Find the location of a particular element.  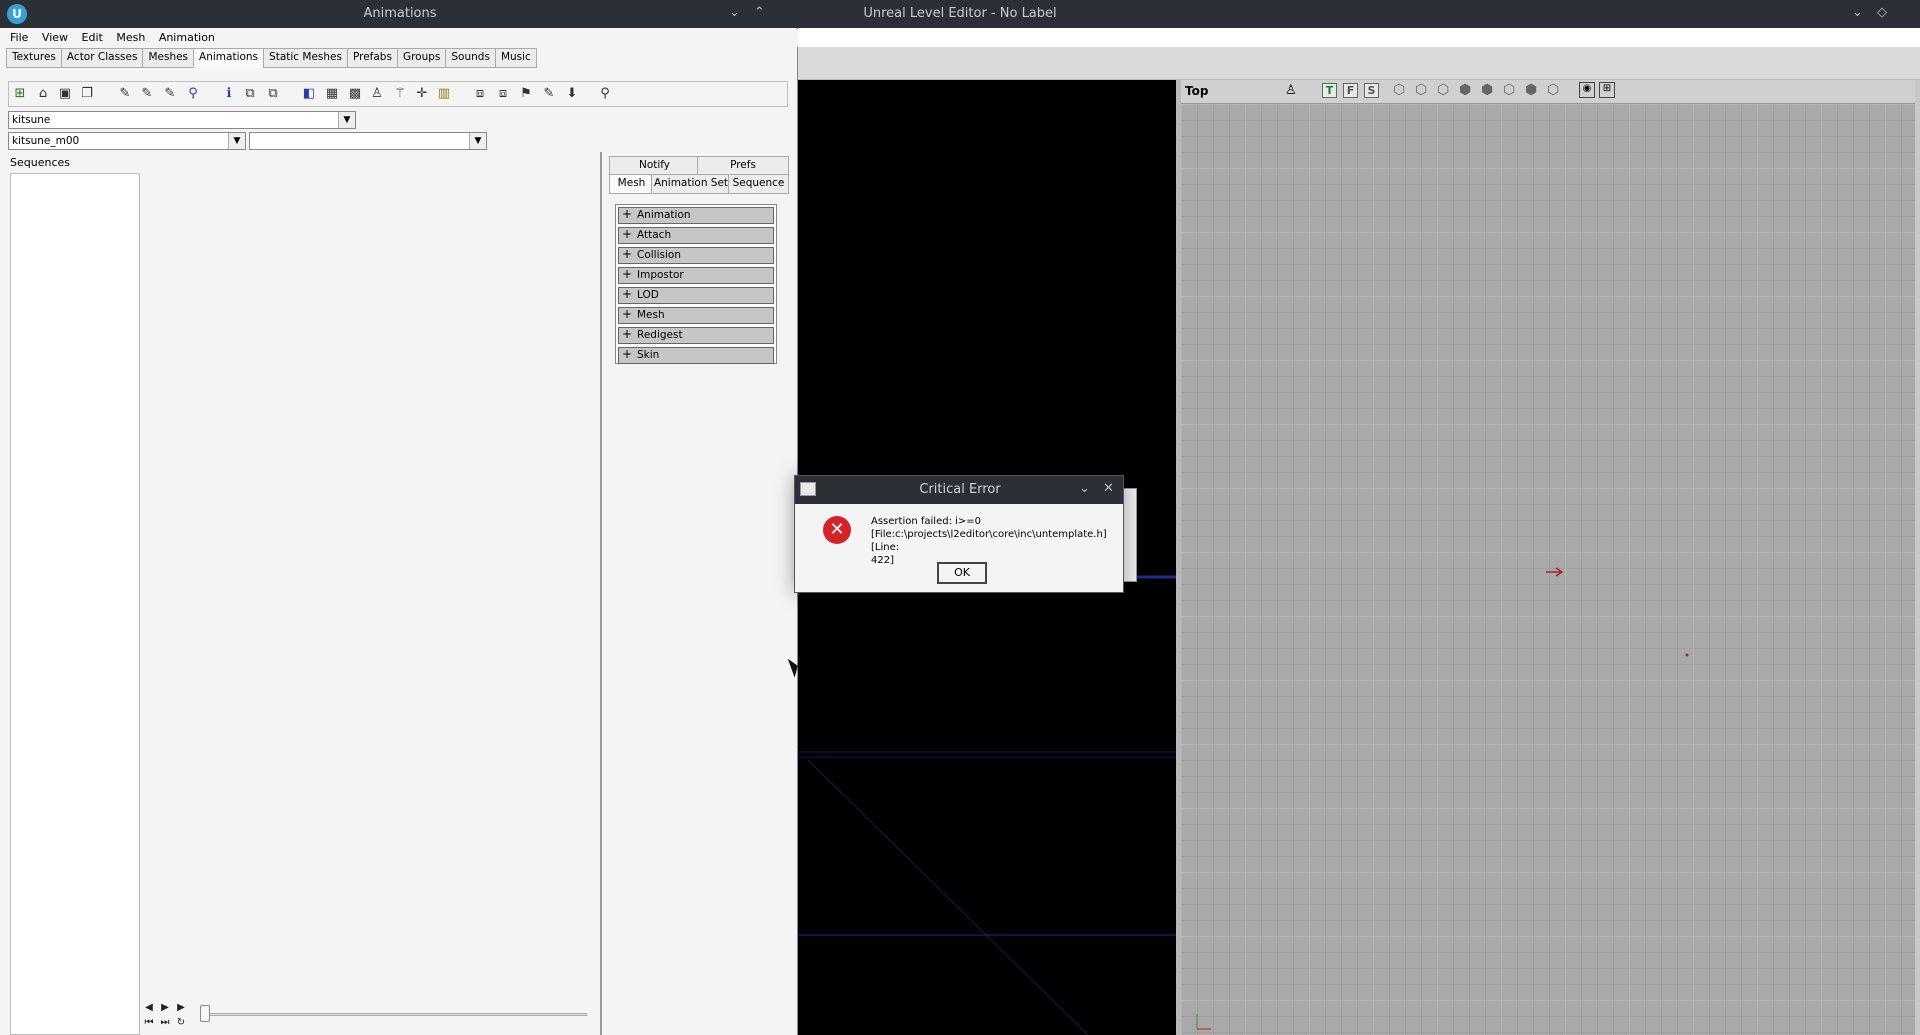

editor-restore-button: ◇ is located at coordinates (1882, 12).